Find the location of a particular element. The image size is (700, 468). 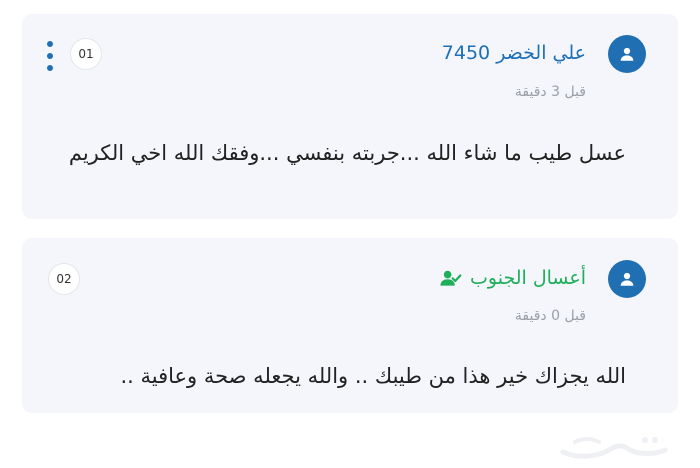

haraj-logo is located at coordinates (614, 448).